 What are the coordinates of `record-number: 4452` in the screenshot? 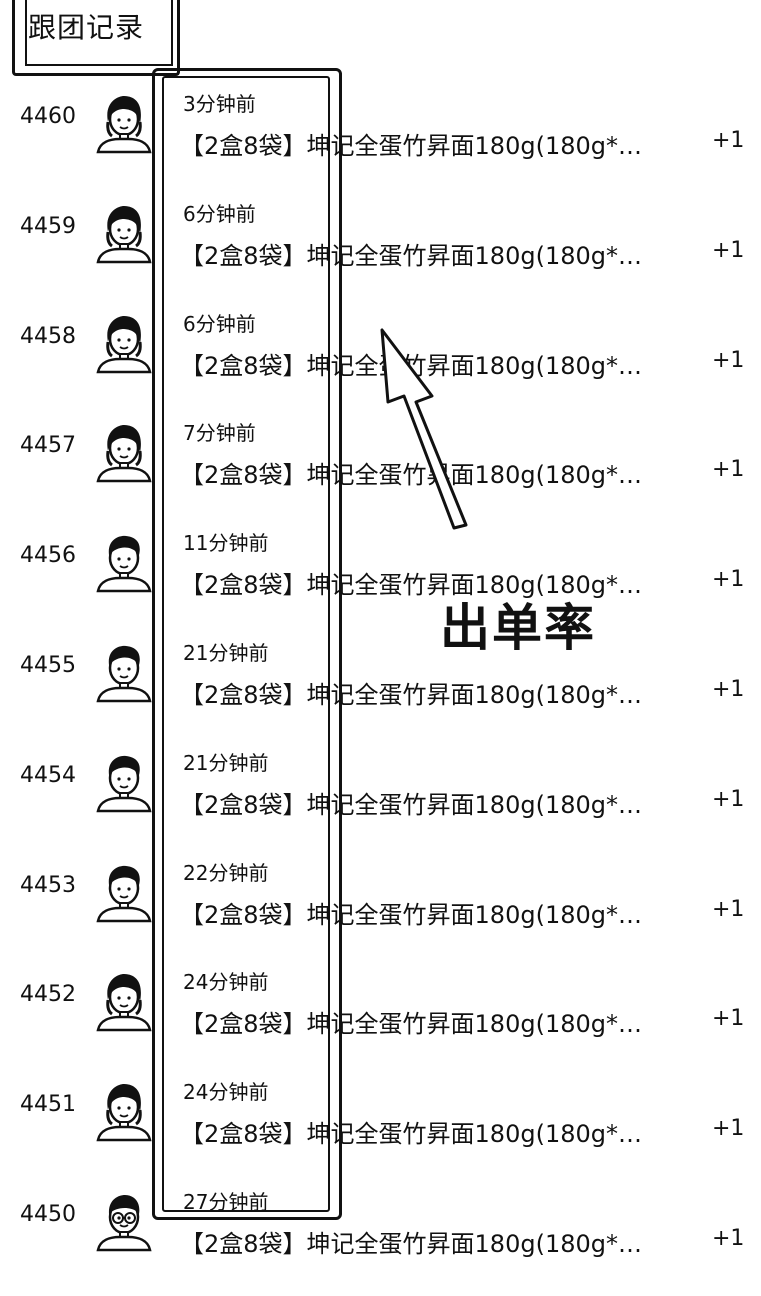 It's located at (48, 995).